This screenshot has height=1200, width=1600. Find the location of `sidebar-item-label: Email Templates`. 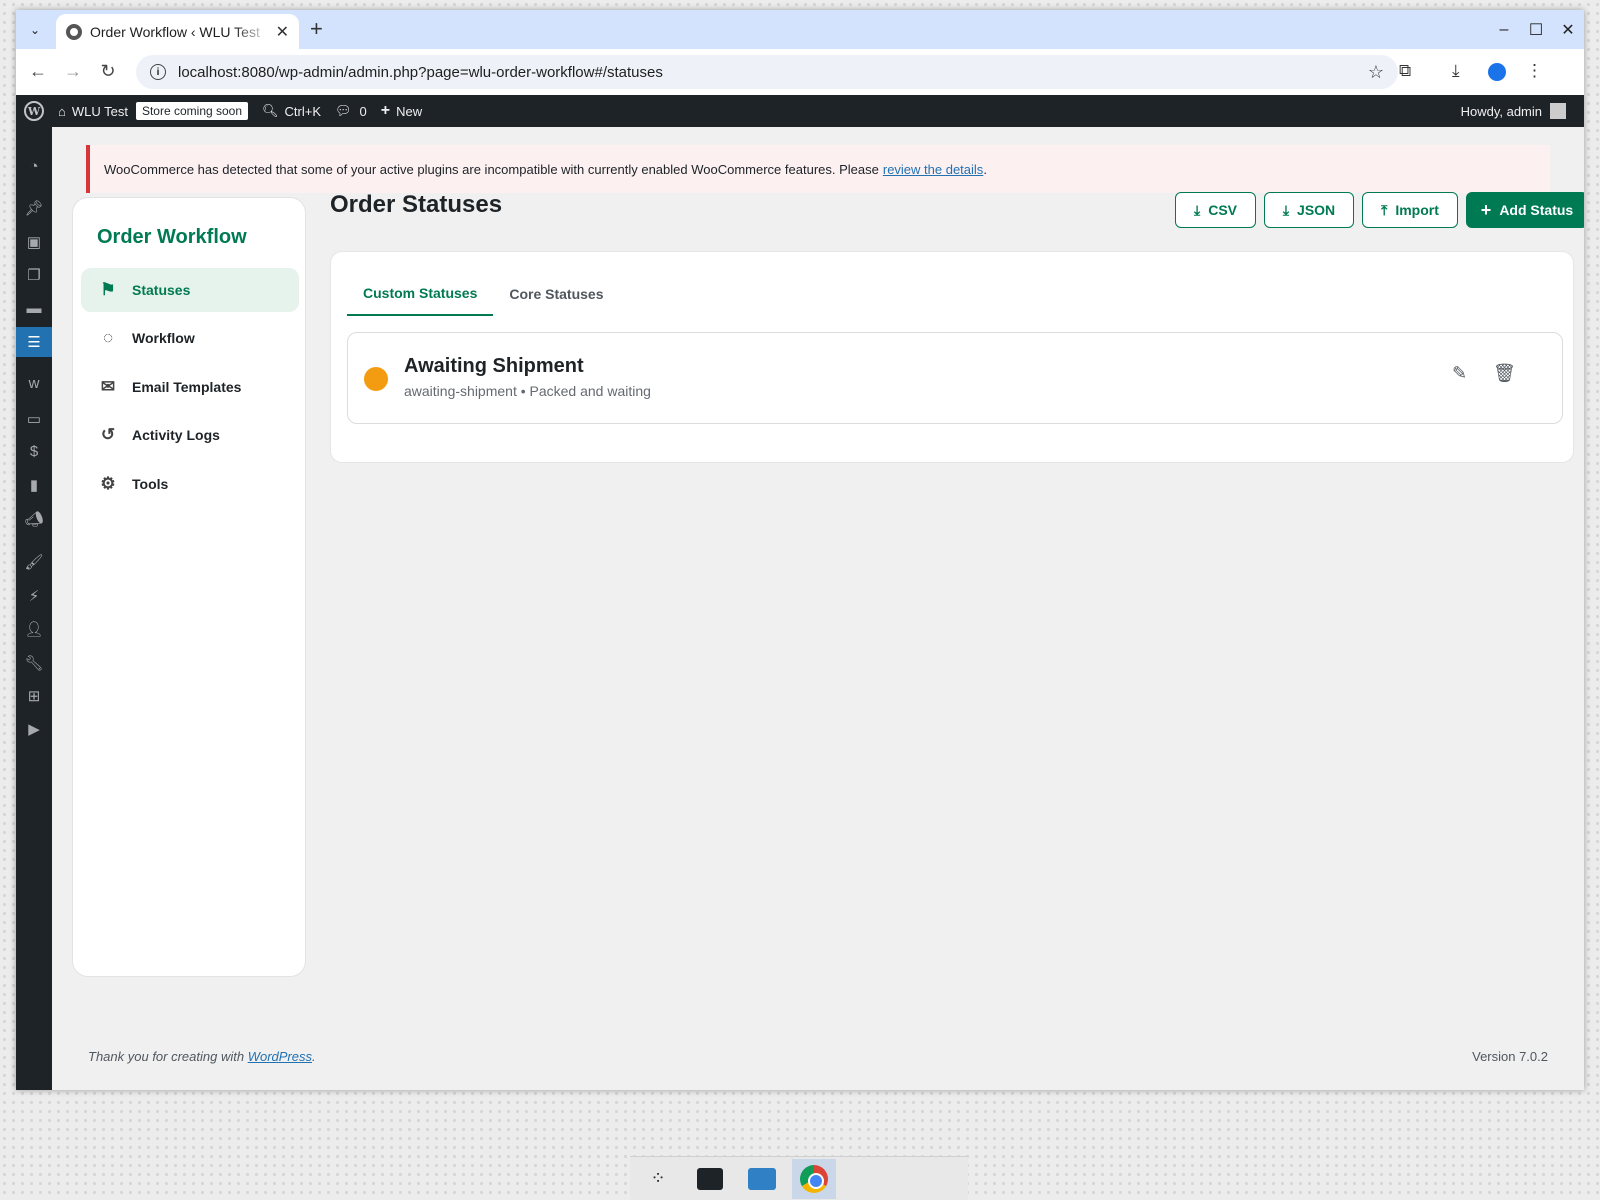

sidebar-item-label: Email Templates is located at coordinates (187, 387).